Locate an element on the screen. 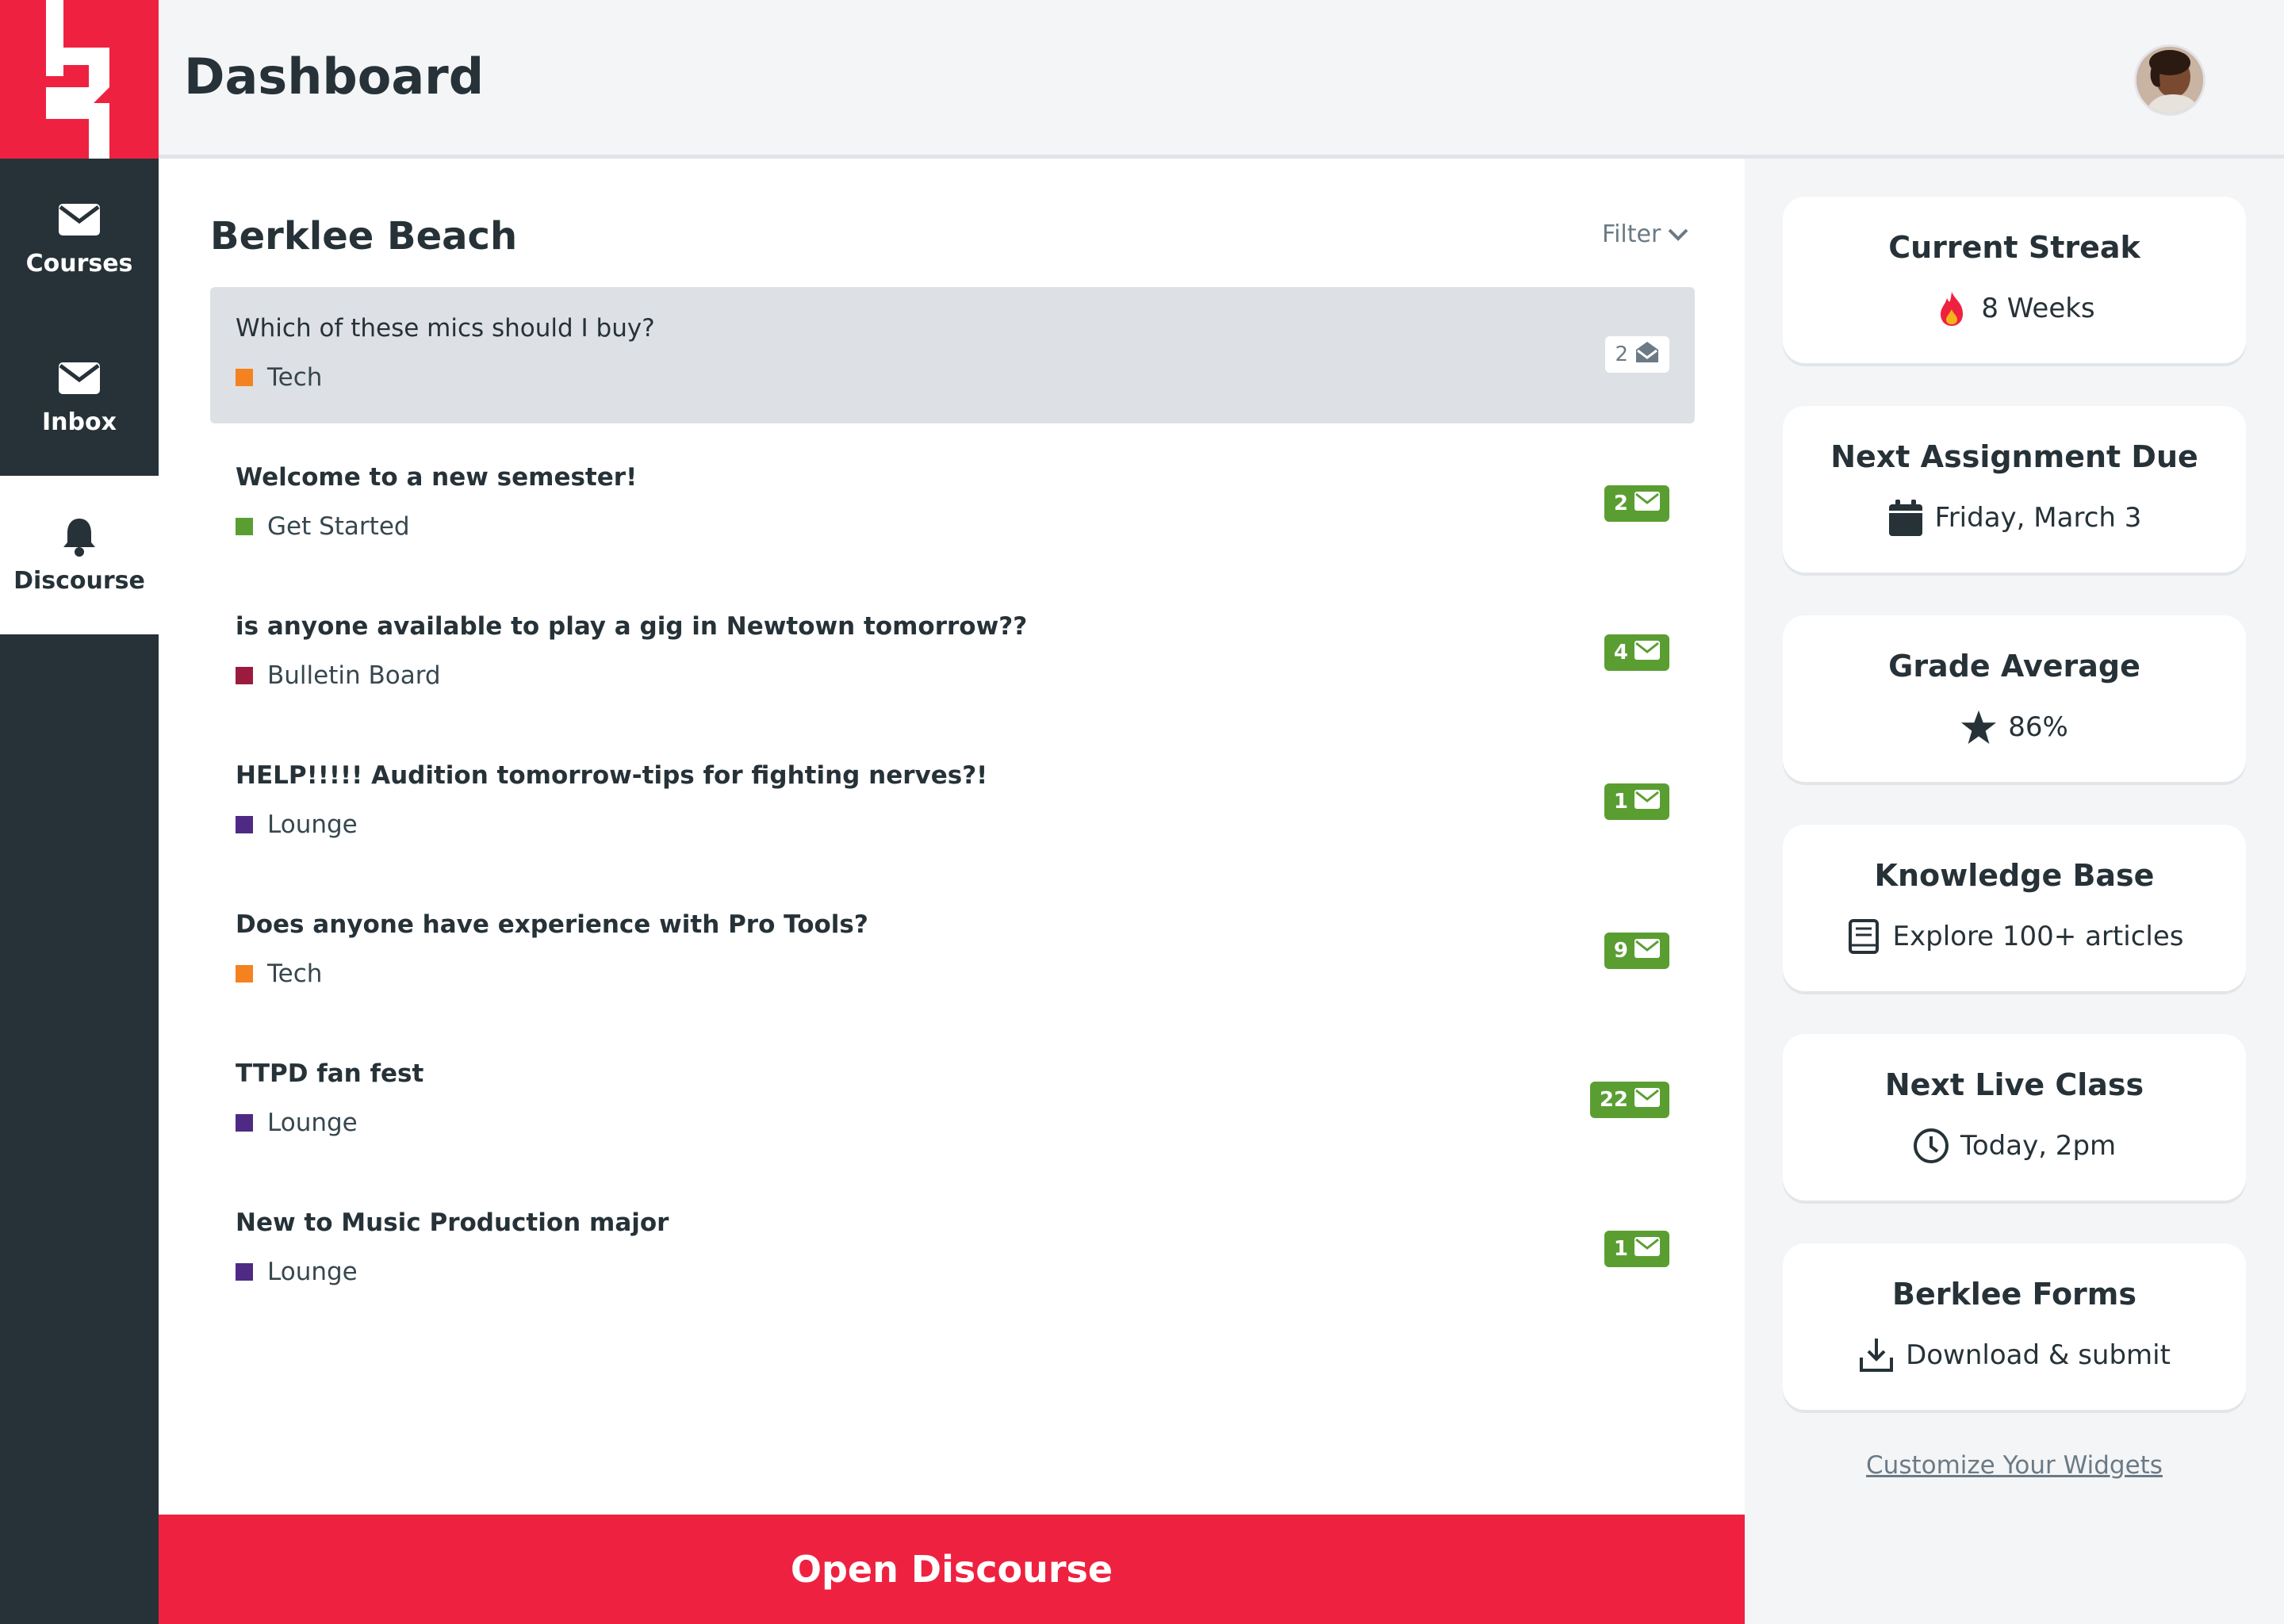 This screenshot has height=1624, width=2284. header: Dashboard is located at coordinates (1221, 79).